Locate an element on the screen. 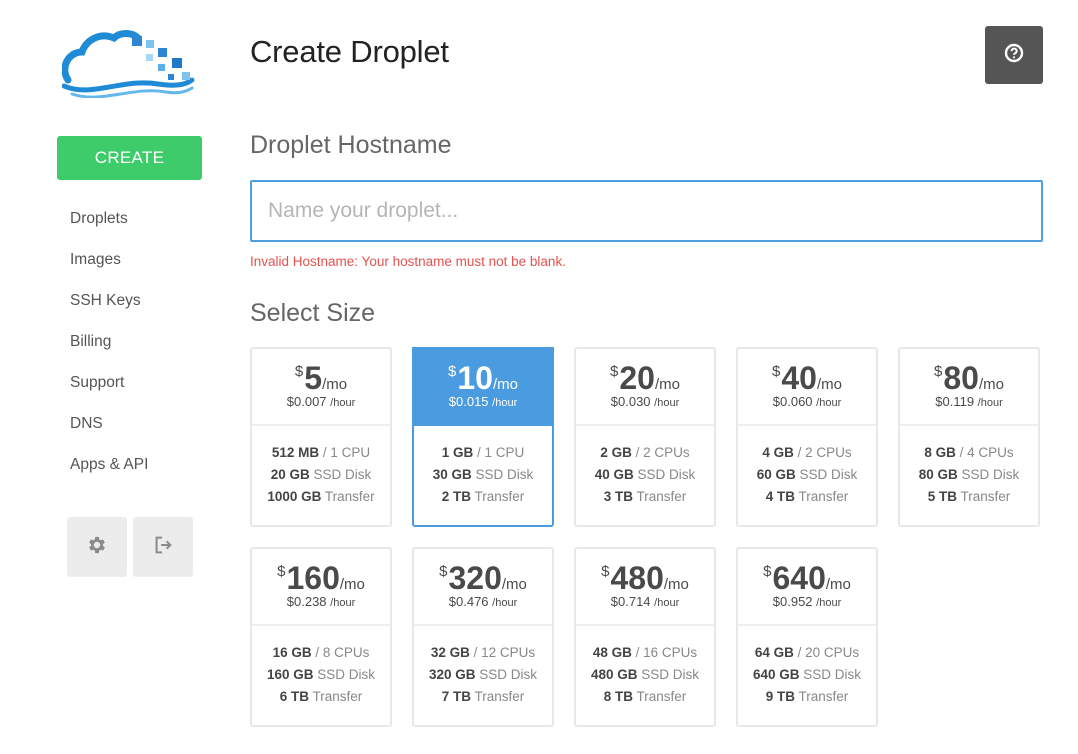 The image size is (1078, 754). spec-ram: 4 GB / 2 CPUs is located at coordinates (807, 452).